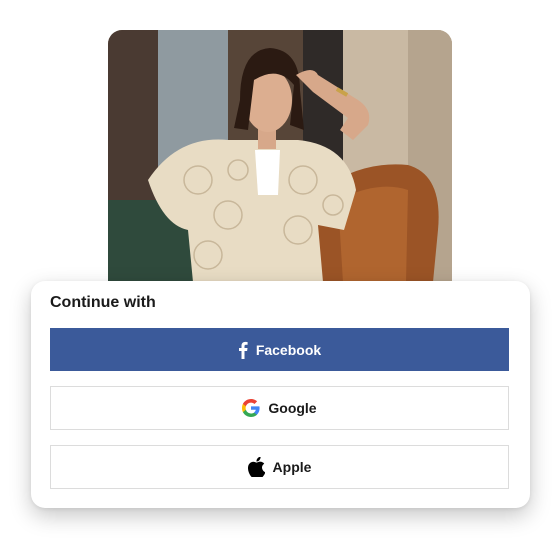  Describe the element at coordinates (103, 302) in the screenshot. I see `continue-with-heading: Continue with` at that location.